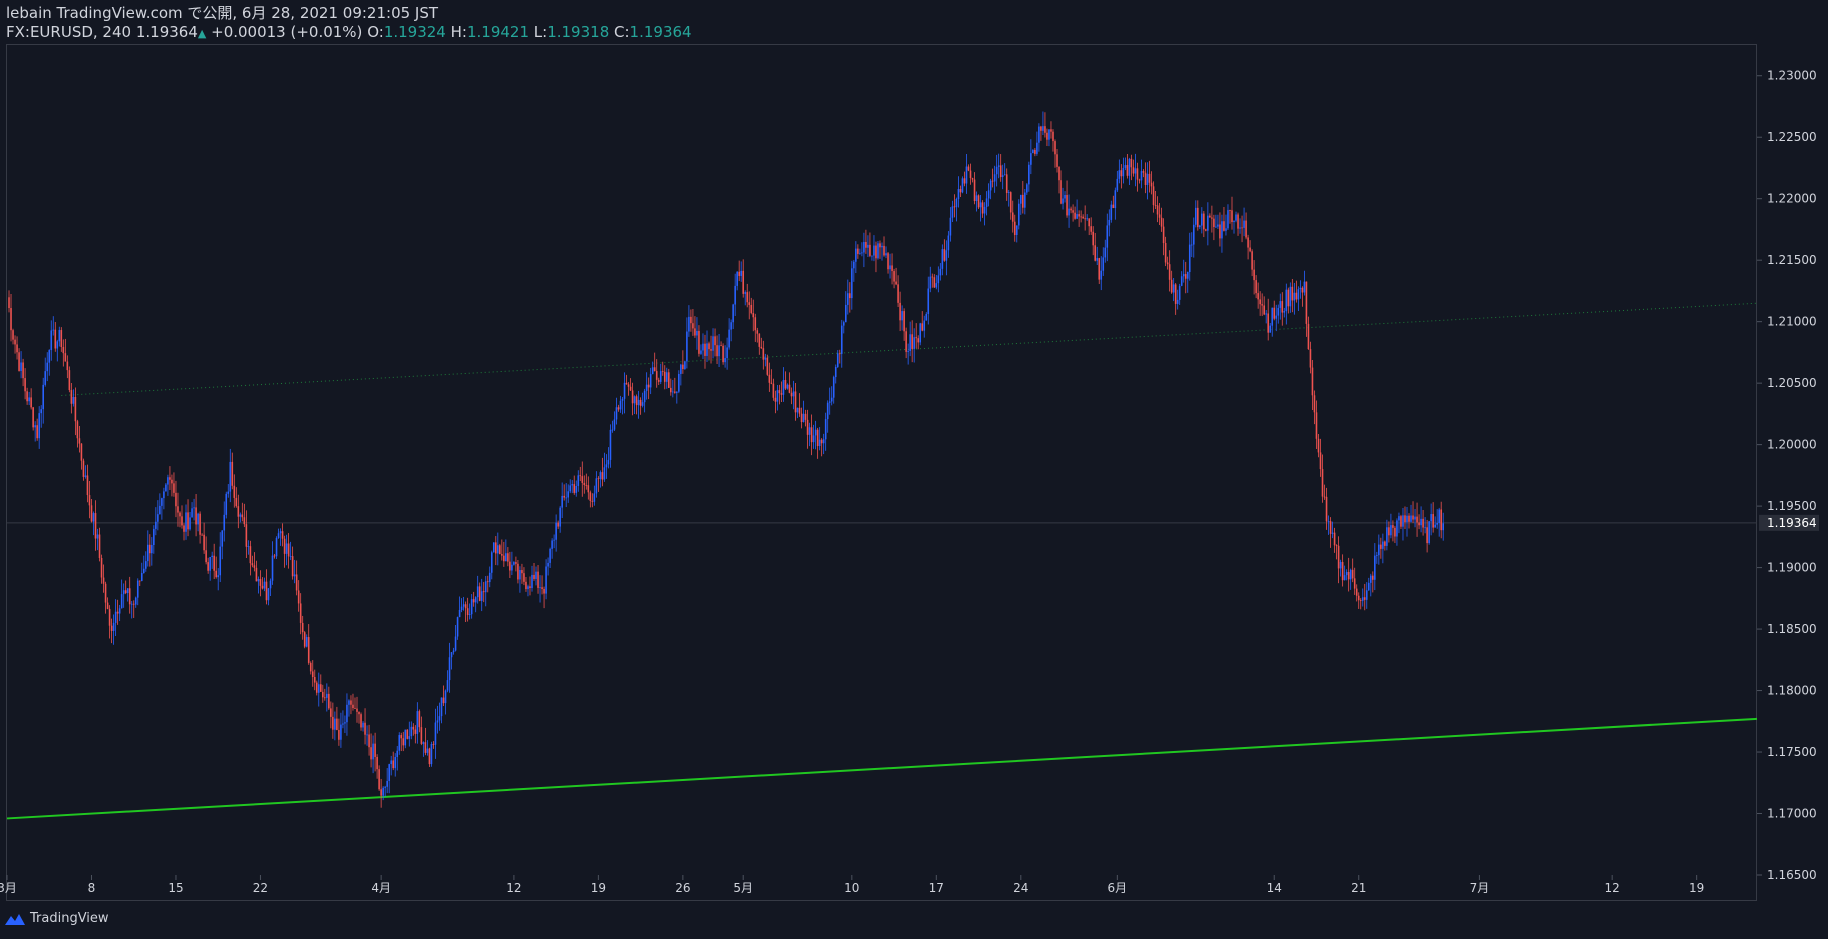 The height and width of the screenshot is (939, 1828). I want to click on time-tick-label: 7月, so click(1480, 888).